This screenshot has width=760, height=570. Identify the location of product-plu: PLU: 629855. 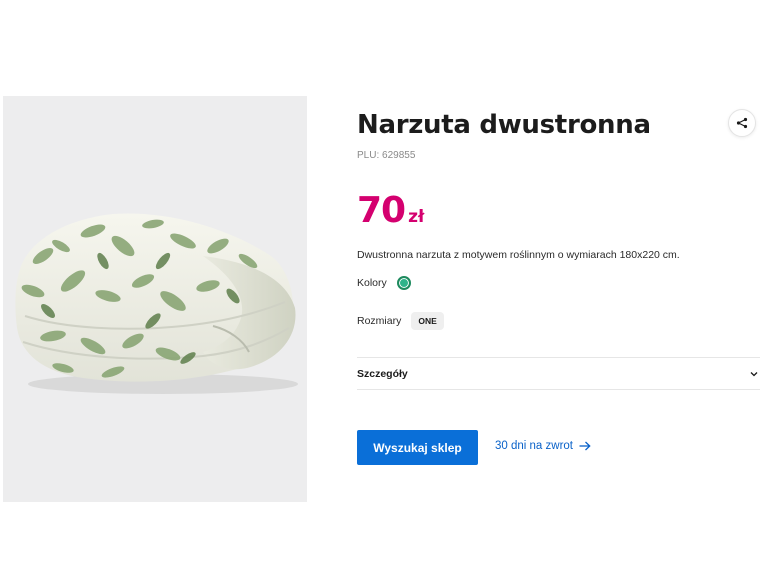
(386, 155).